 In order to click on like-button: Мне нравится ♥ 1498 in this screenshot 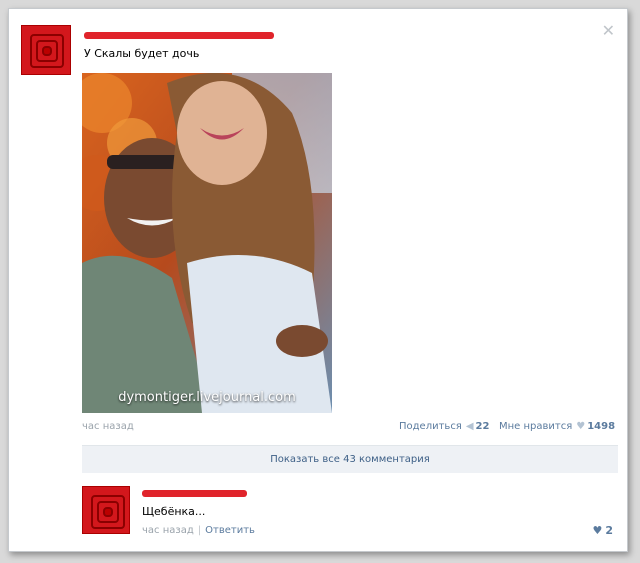, I will do `click(557, 426)`.